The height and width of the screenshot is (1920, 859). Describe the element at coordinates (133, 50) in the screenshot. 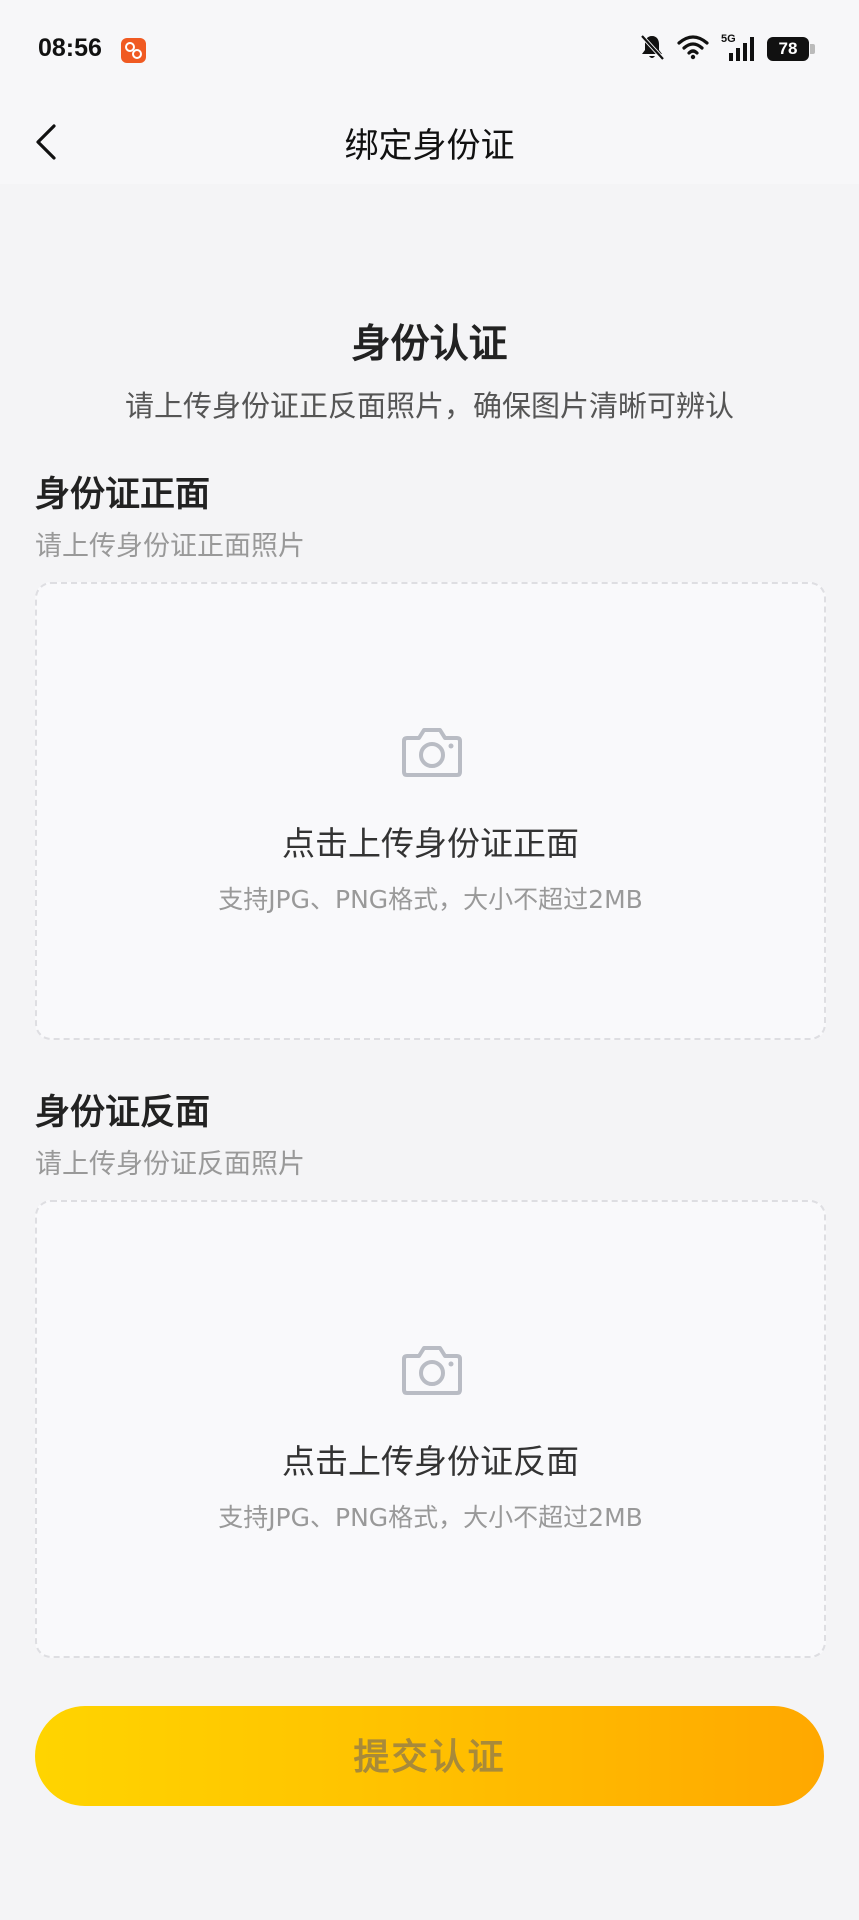

I see `app-notification-icon` at that location.